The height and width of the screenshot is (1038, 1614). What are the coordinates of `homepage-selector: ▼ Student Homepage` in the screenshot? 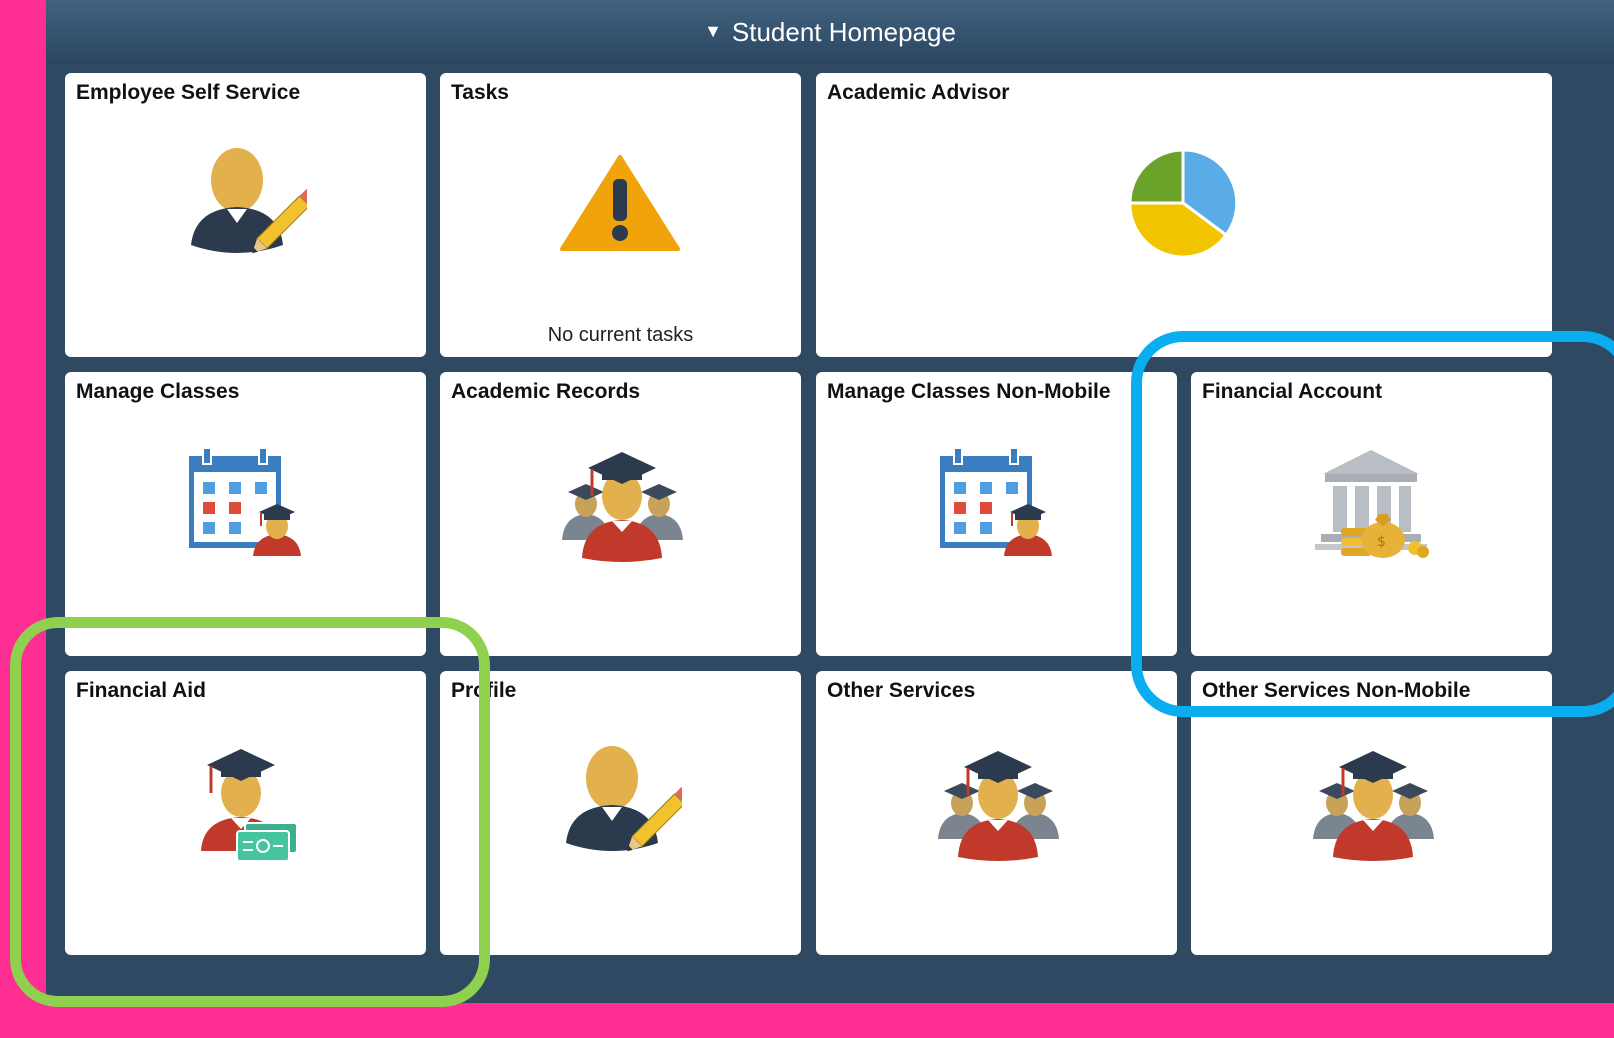 It's located at (830, 32).